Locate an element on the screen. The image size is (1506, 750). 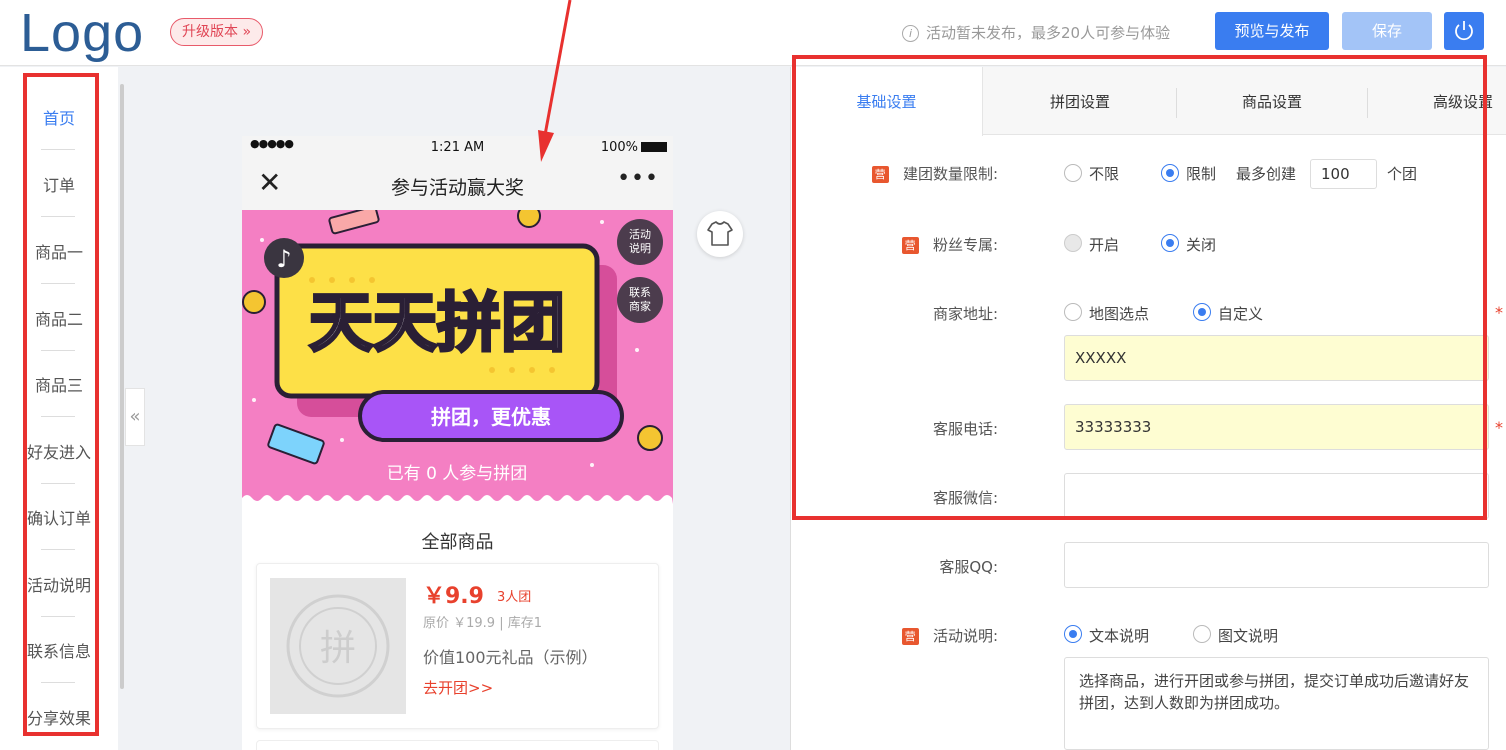
desc-text-radio is located at coordinates (1073, 634).